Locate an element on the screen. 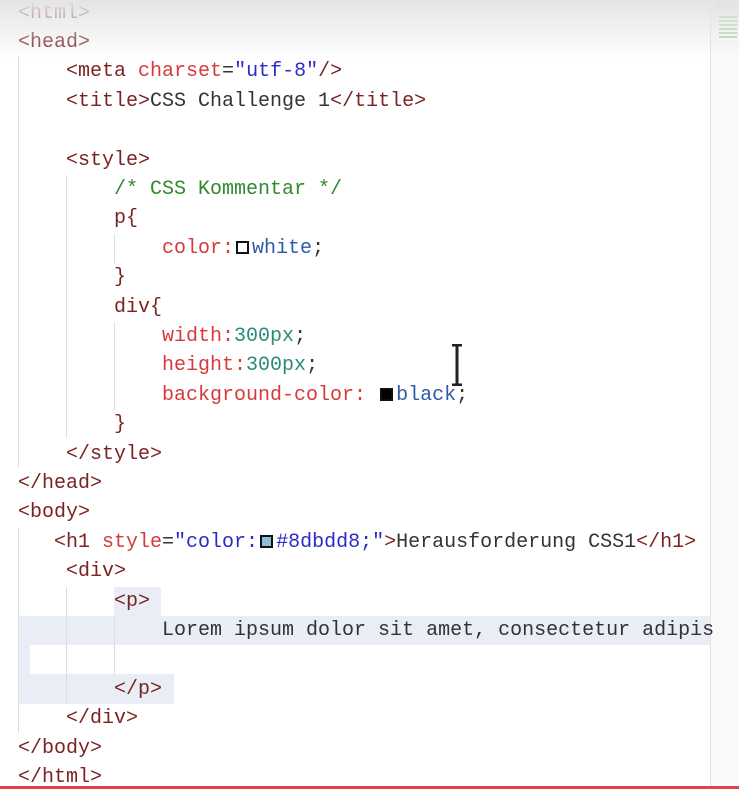  code-line: div{ is located at coordinates (90, 307).